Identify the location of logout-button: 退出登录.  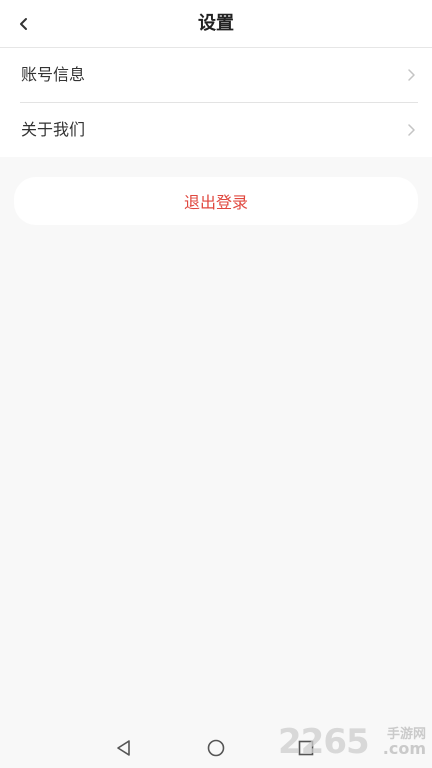
(216, 201).